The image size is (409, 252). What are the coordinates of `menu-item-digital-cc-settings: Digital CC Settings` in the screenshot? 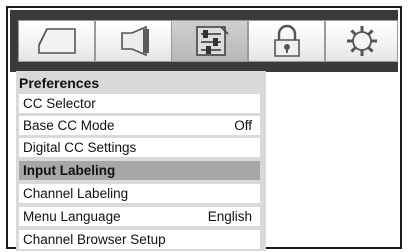 It's located at (139, 147).